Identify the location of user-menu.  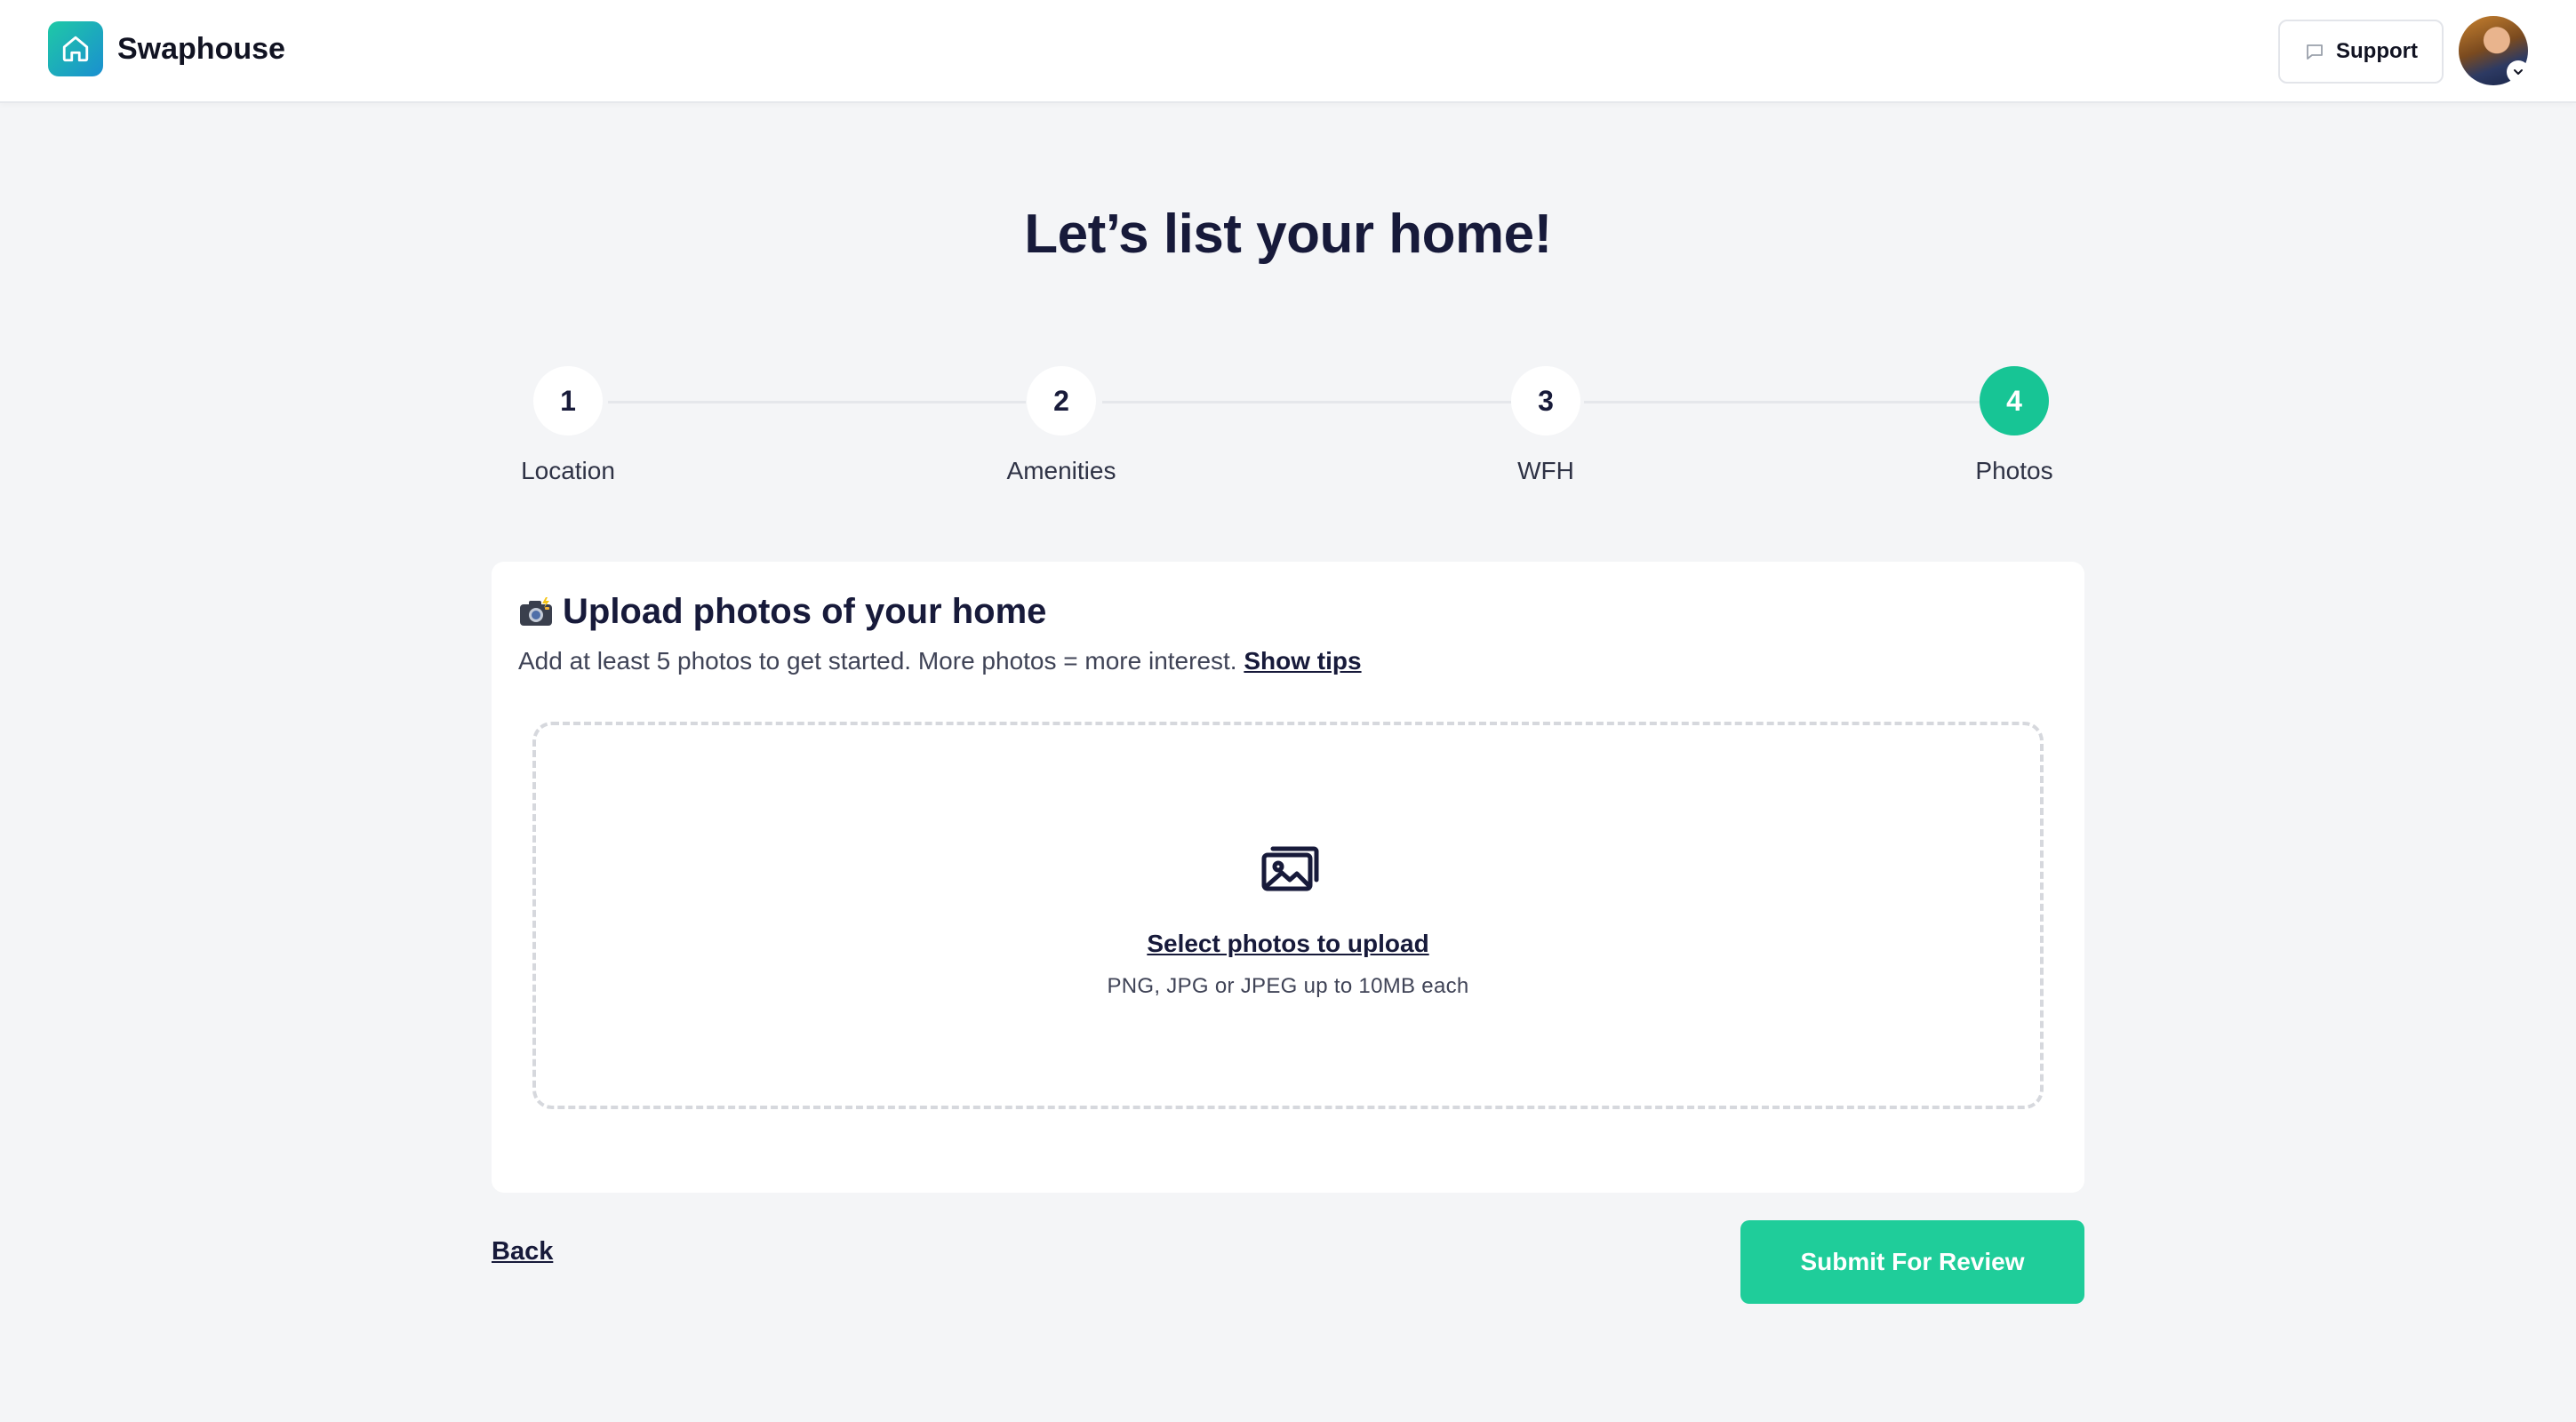
(2494, 50).